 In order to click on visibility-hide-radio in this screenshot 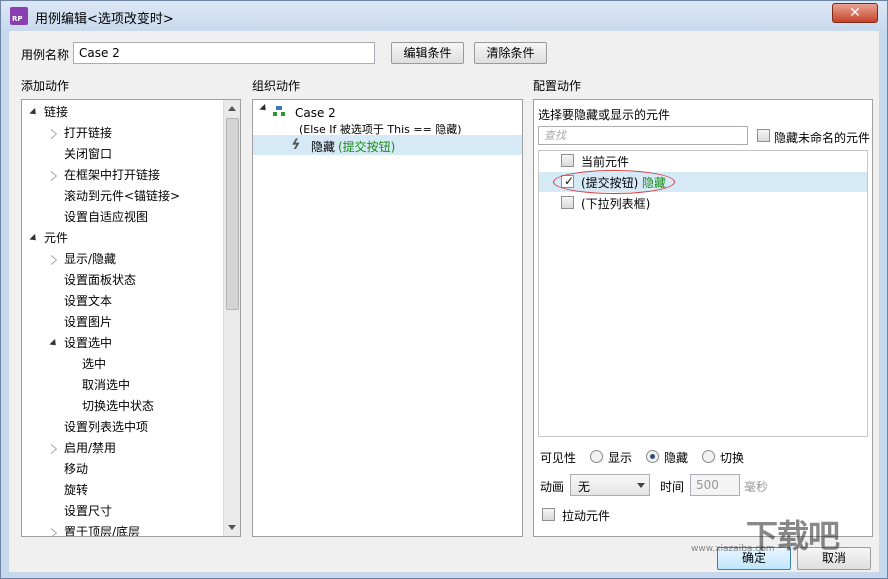, I will do `click(652, 456)`.